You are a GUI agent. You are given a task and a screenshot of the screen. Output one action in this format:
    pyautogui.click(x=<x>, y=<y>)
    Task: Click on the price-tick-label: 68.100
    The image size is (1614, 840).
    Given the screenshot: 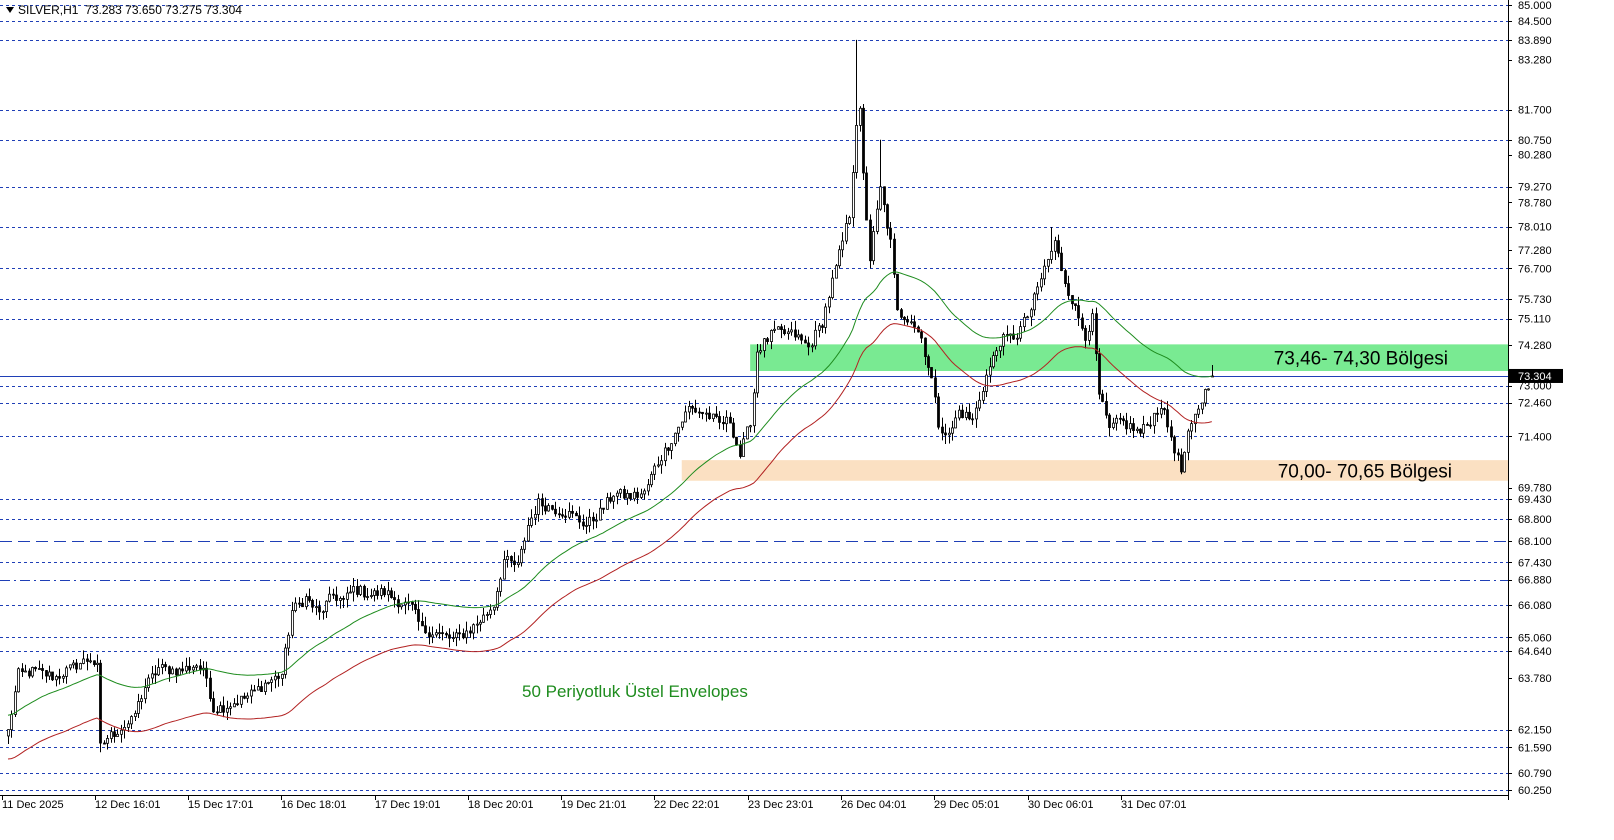 What is the action you would take?
    pyautogui.click(x=1535, y=542)
    